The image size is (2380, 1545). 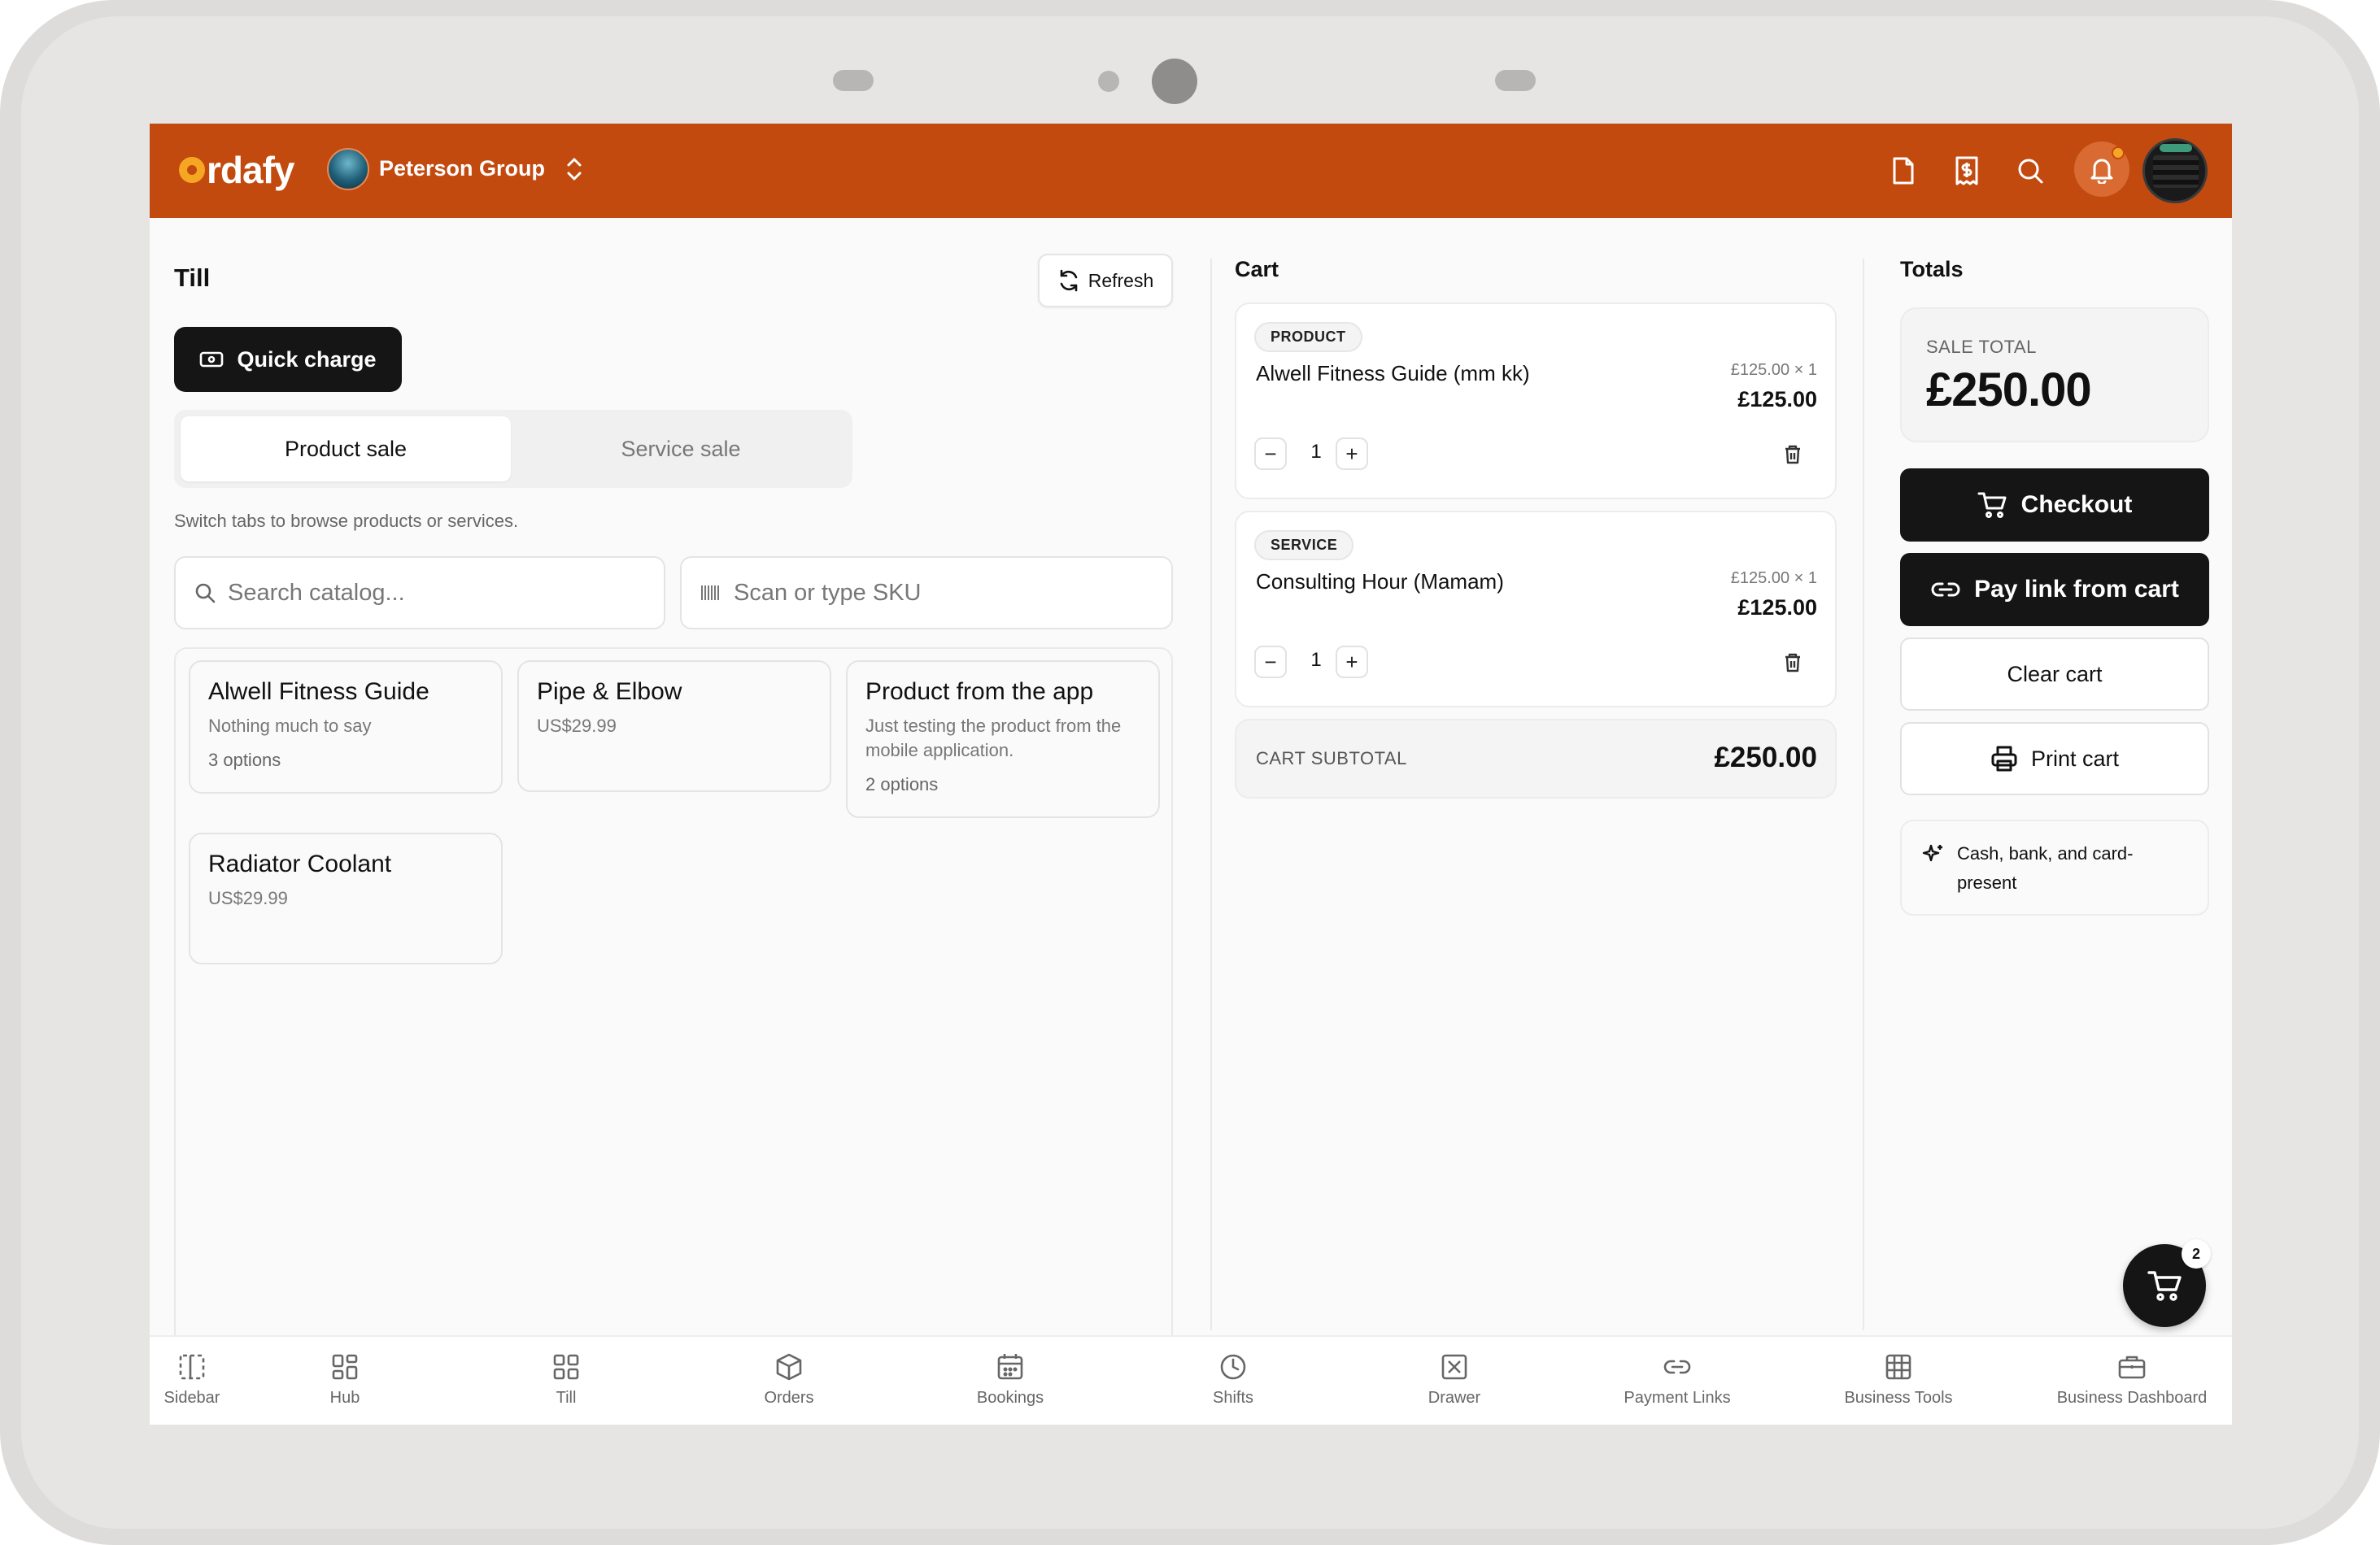 I want to click on nav-shifts: Shifts, so click(x=1233, y=1379).